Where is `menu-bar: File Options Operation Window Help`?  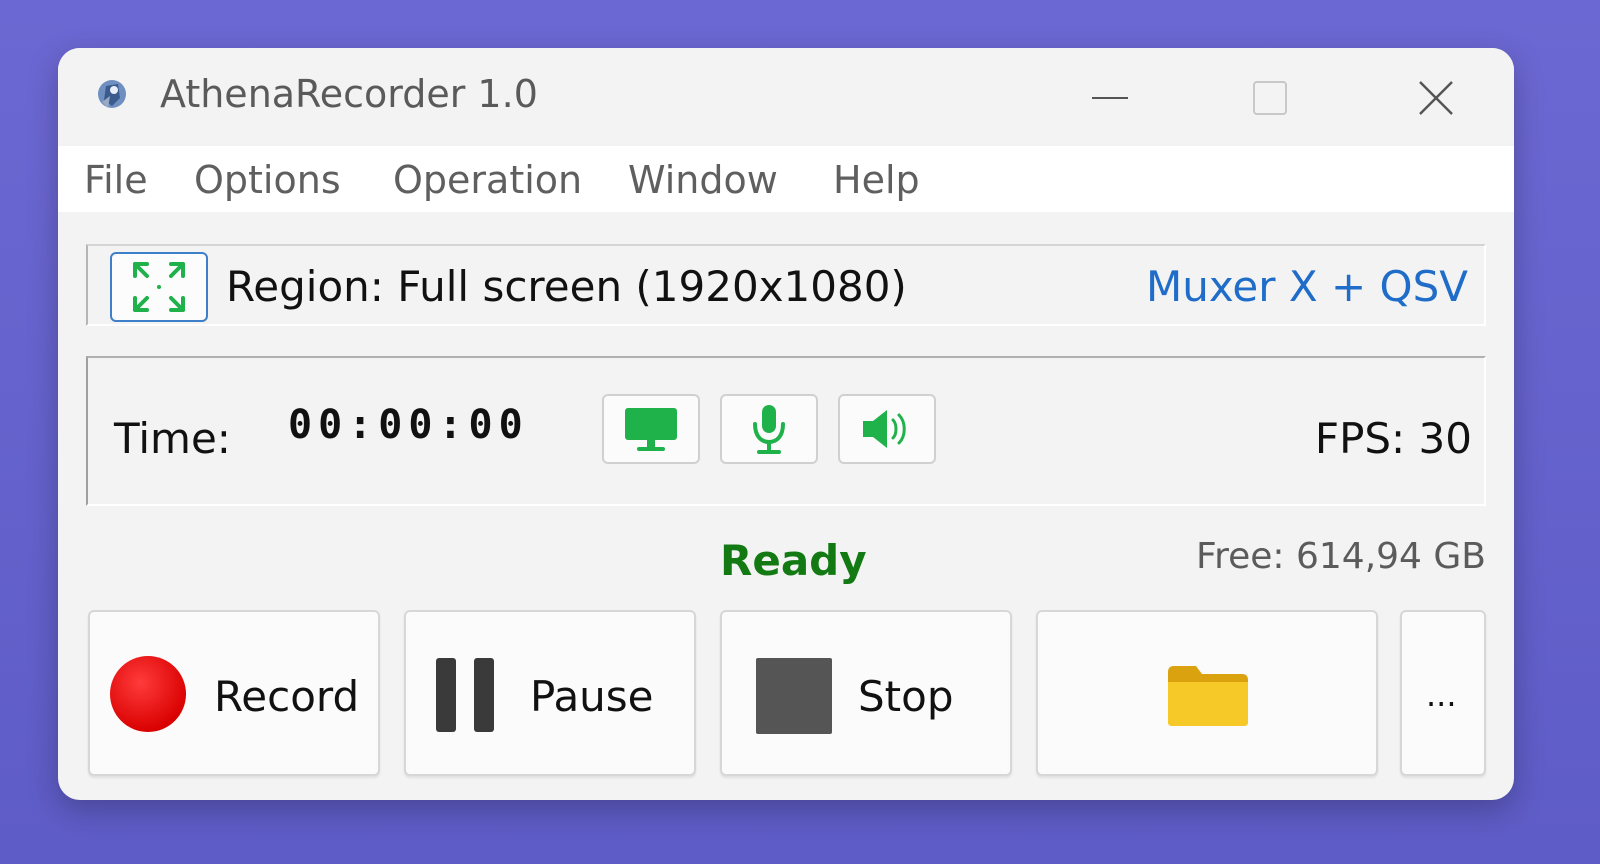
menu-bar: File Options Operation Window Help is located at coordinates (786, 179).